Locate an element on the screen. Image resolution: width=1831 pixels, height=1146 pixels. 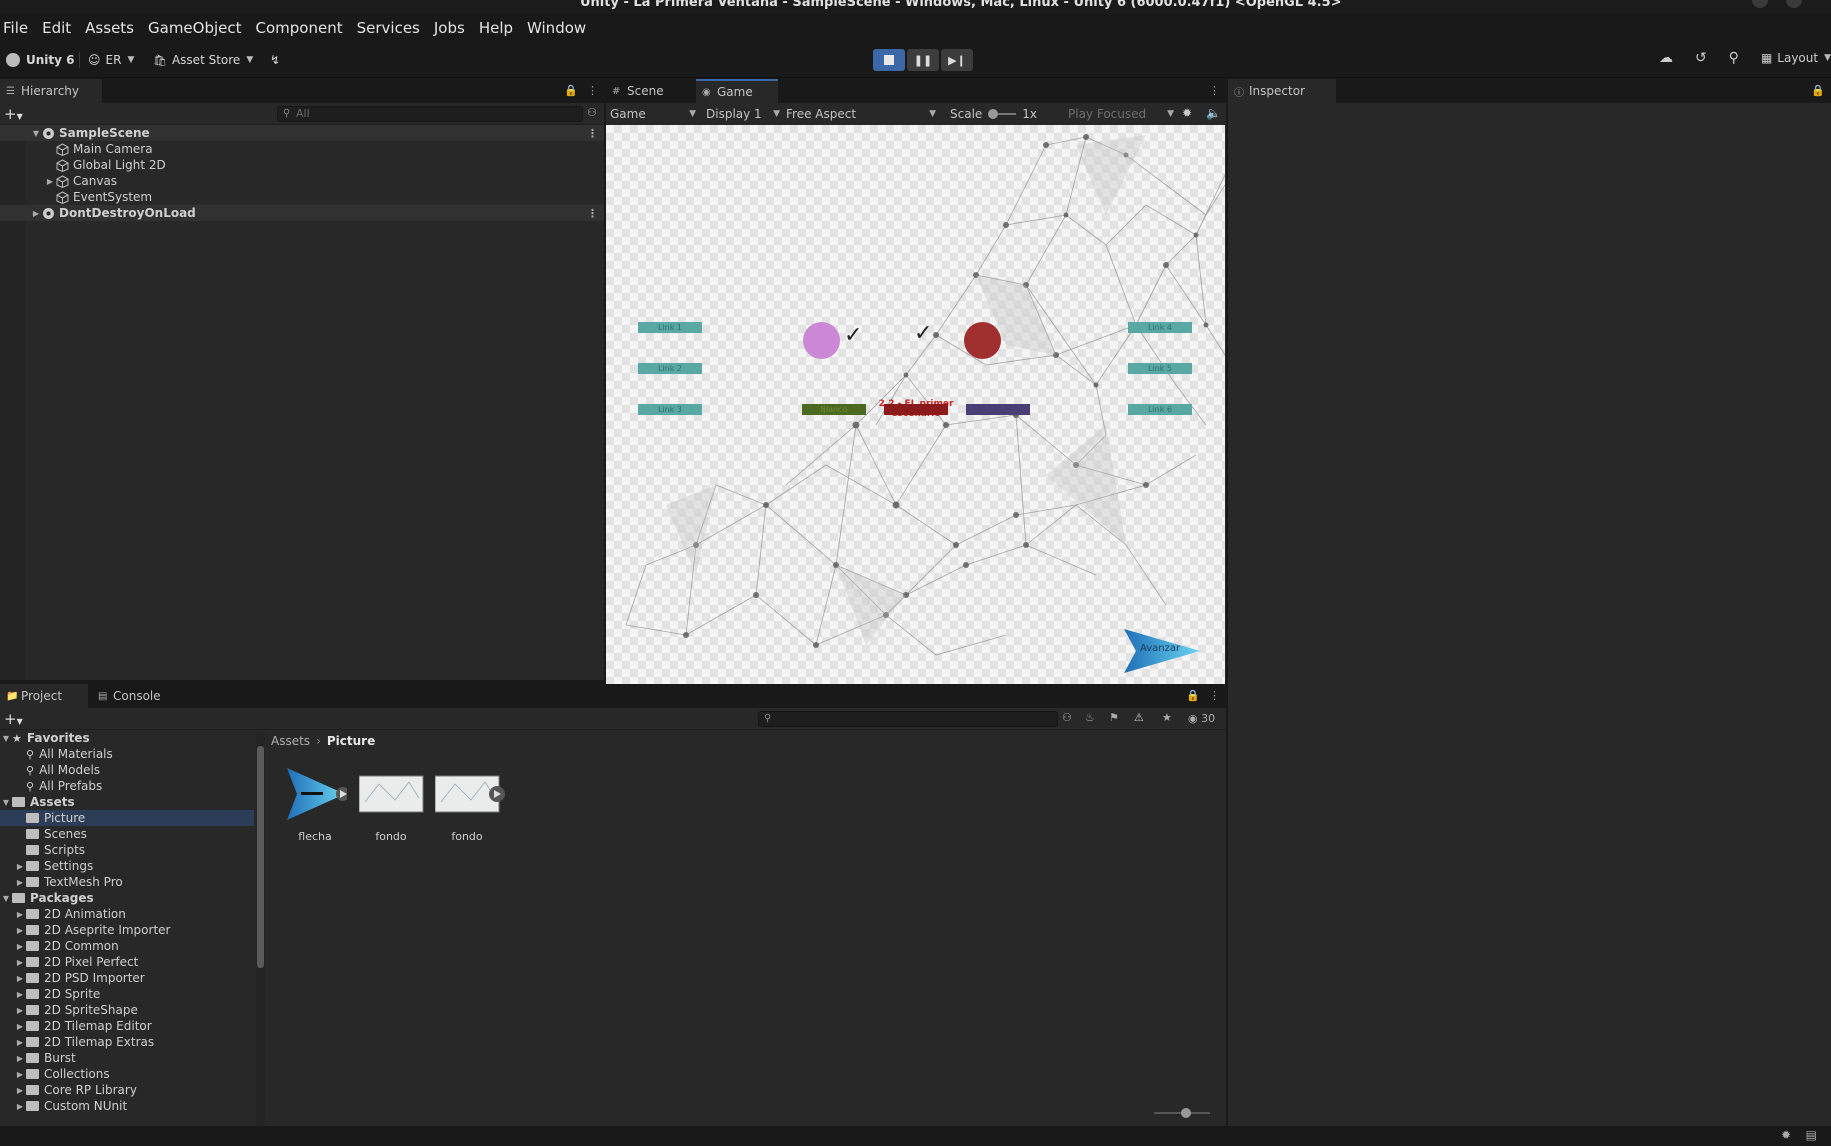
link-button: Link 6 is located at coordinates (1160, 409).